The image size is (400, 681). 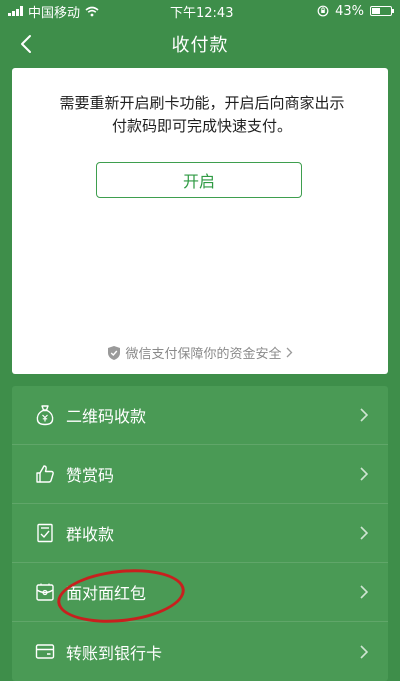 I want to click on group-receipt-icon, so click(x=45, y=533).